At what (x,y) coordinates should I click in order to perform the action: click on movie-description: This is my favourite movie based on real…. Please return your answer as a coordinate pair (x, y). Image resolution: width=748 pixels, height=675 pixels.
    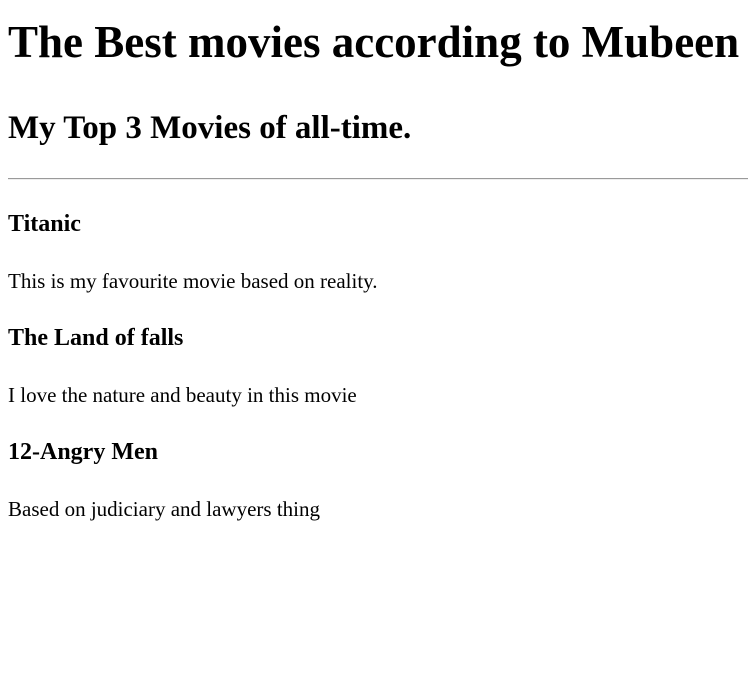
    Looking at the image, I should click on (193, 281).